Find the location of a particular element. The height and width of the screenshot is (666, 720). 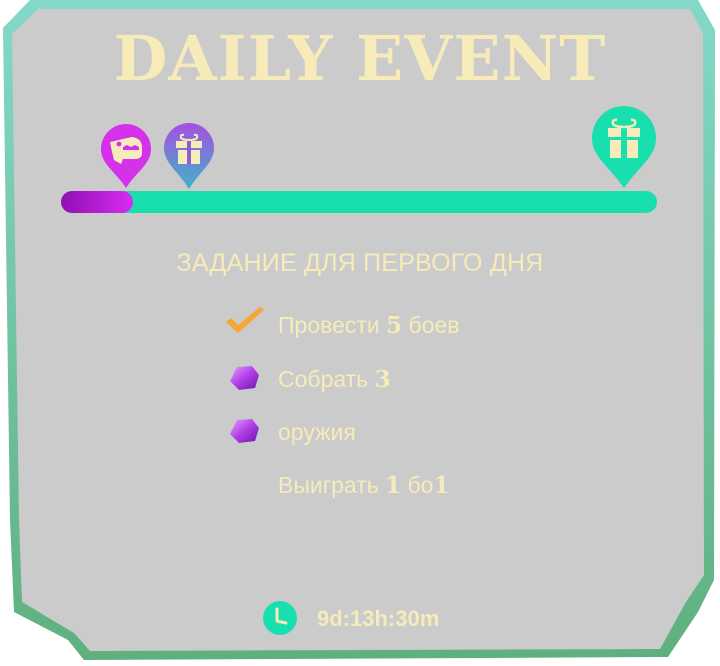

task-item-4: Выиграть 1 бо1 is located at coordinates (363, 485).